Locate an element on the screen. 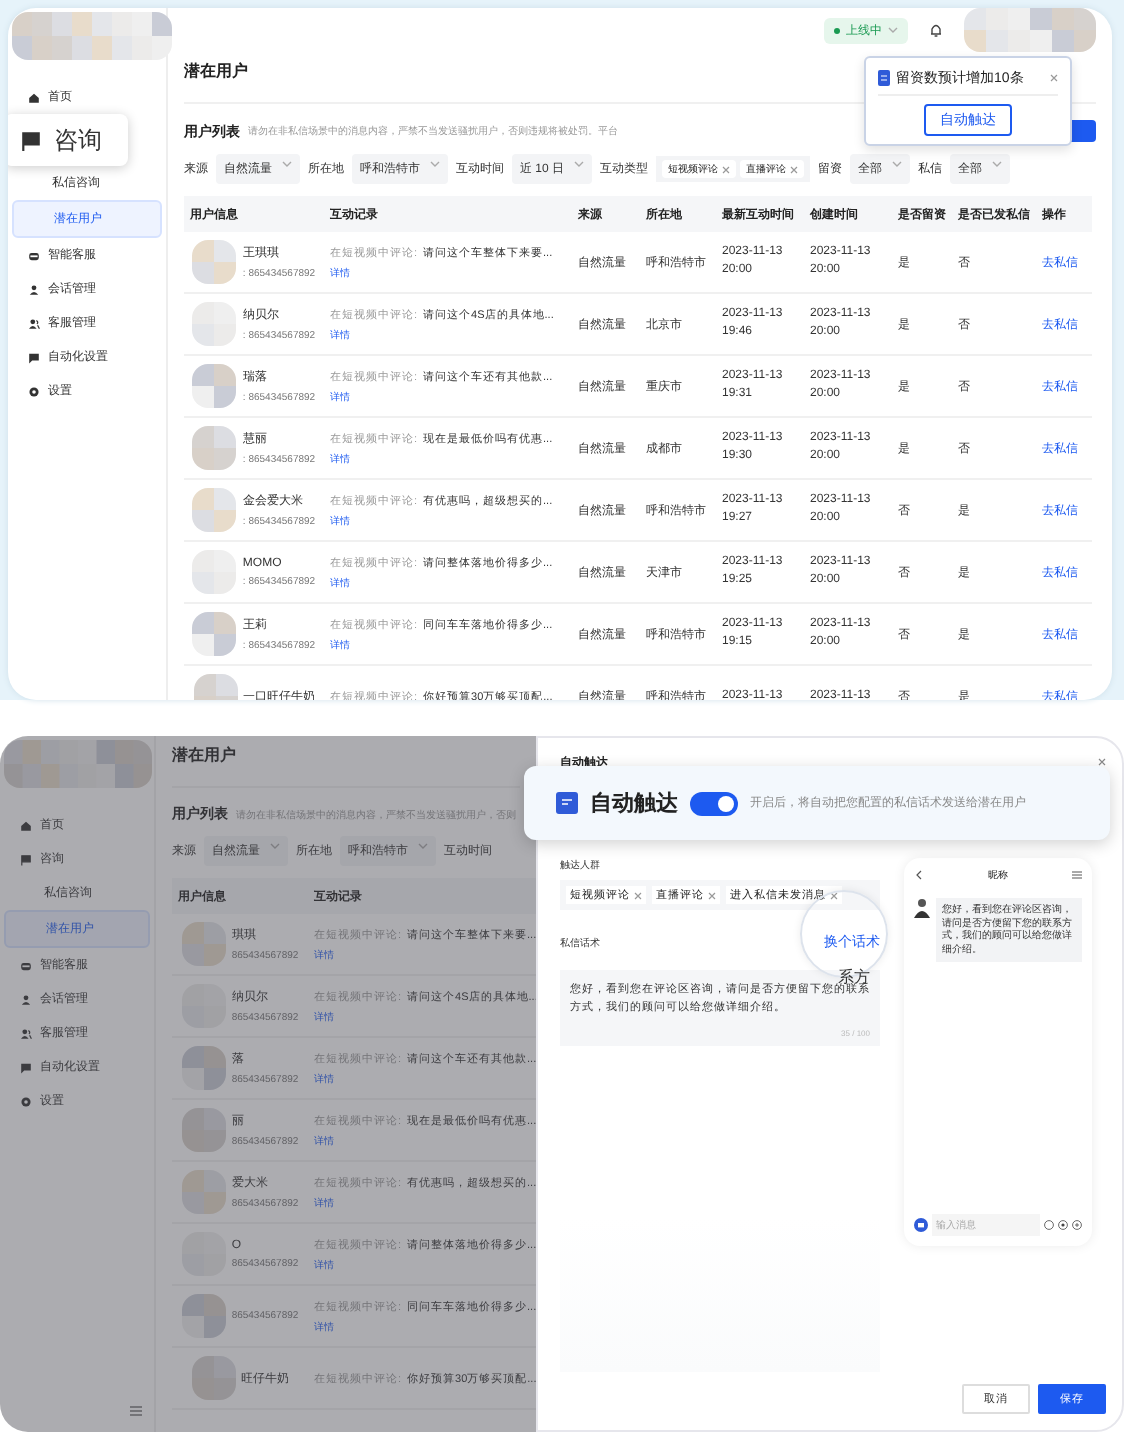  message-icon is located at coordinates (567, 803).